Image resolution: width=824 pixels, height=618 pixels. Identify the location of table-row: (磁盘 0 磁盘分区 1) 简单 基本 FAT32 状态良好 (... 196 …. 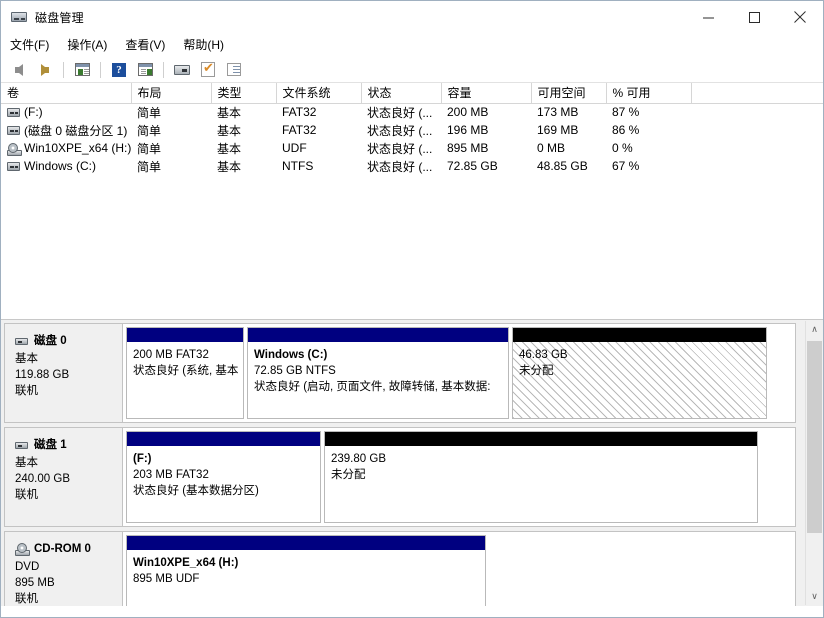
(412, 130).